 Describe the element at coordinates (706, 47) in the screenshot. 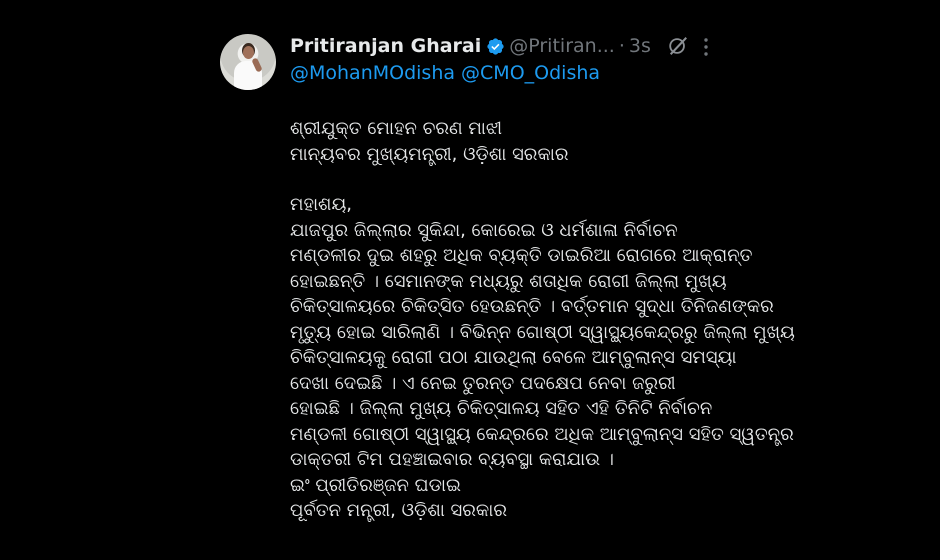

I see `more-vertical-icon` at that location.